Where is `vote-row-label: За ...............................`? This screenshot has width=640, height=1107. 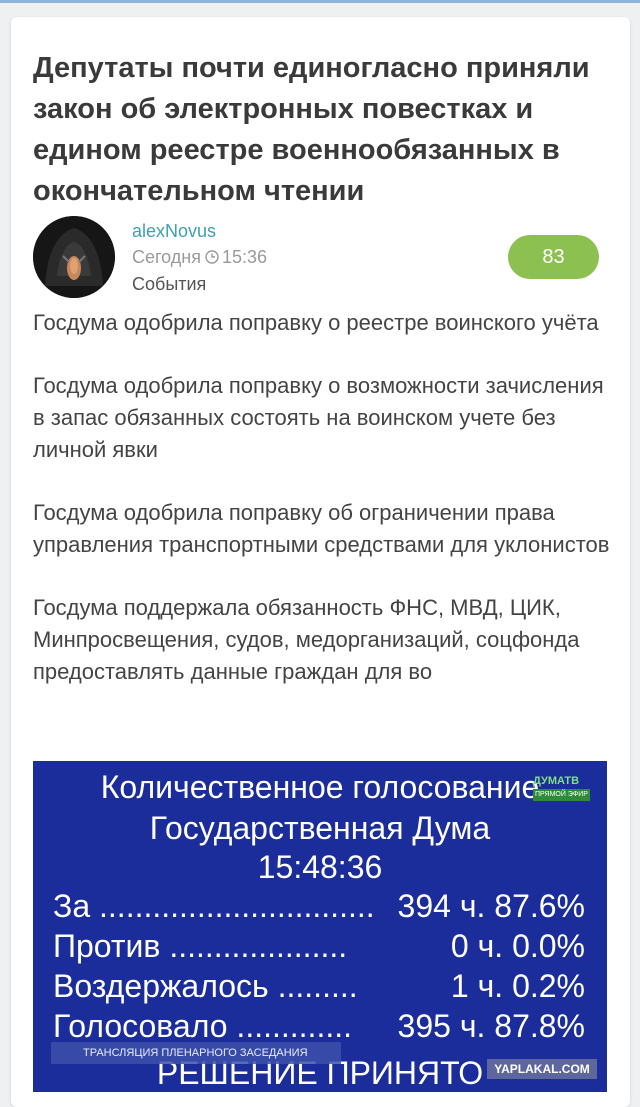 vote-row-label: За ............................... is located at coordinates (214, 906).